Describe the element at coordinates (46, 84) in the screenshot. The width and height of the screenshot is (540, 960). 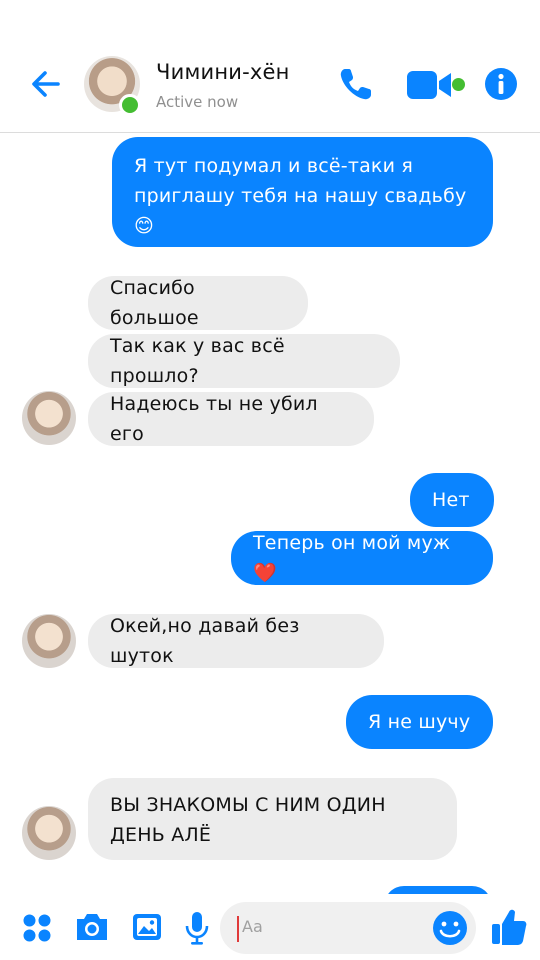
I see `back-arrow-icon` at that location.